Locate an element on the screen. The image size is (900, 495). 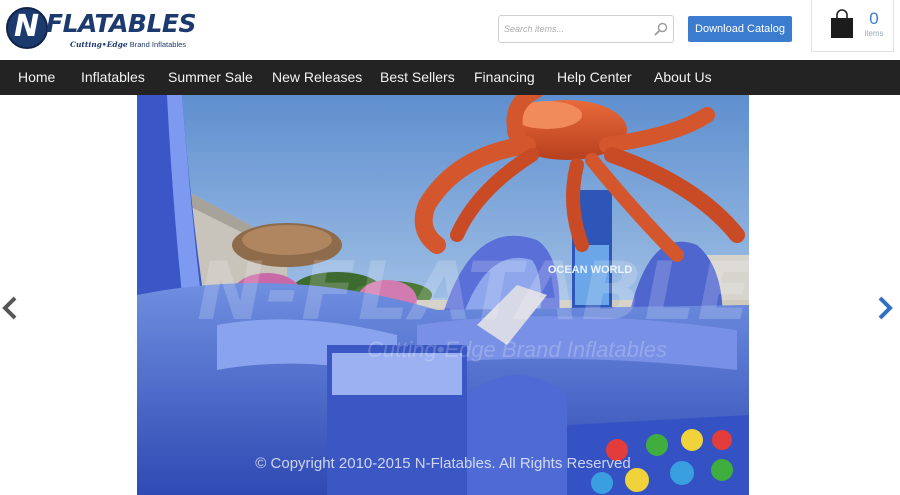
logo-wordmark: FLATABLES is located at coordinates (121, 23).